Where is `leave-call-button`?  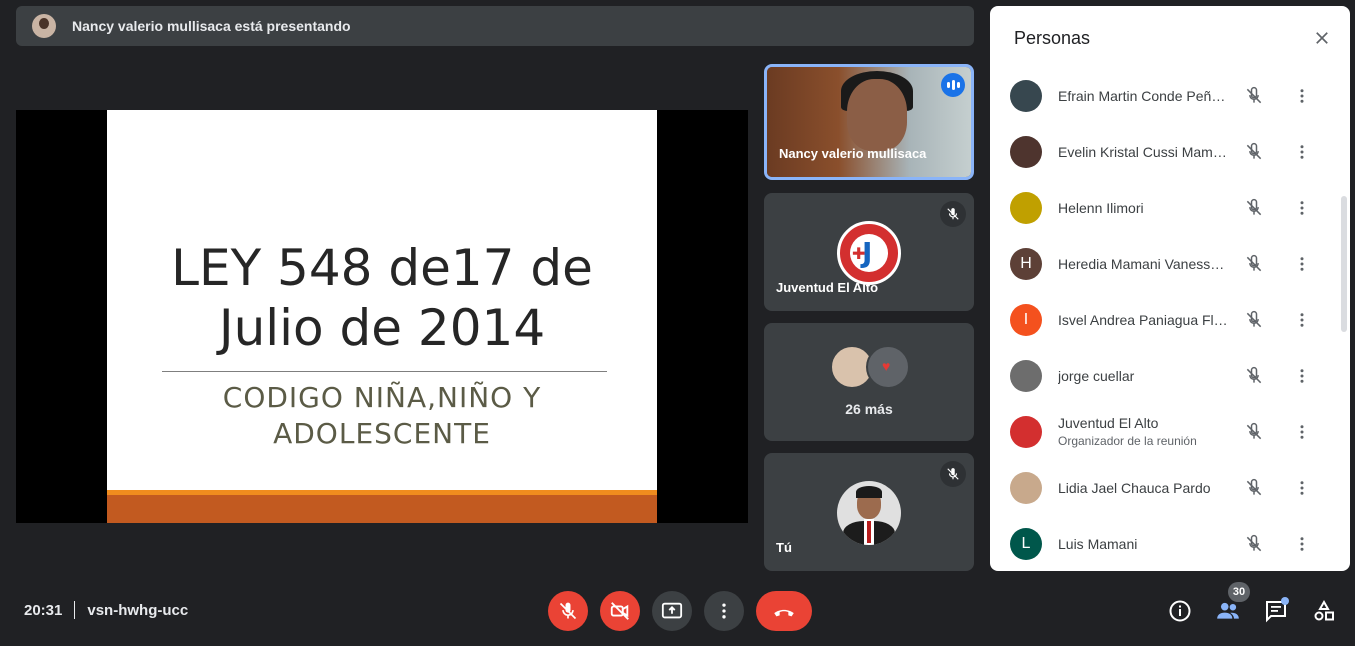 leave-call-button is located at coordinates (784, 611).